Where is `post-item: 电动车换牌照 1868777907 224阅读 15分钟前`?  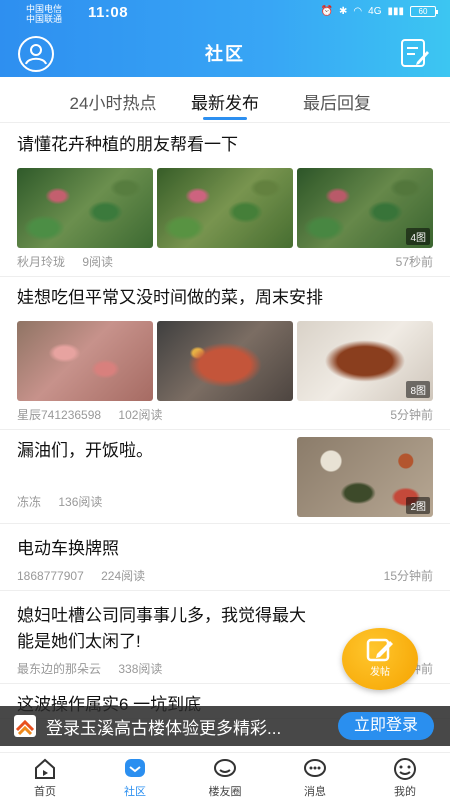
post-item: 电动车换牌照 1868777907 224阅读 15分钟前 is located at coordinates (225, 557).